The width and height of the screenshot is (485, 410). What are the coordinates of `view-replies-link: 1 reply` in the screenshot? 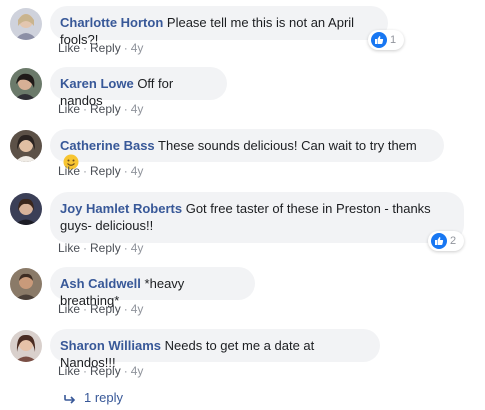 It's located at (93, 398).